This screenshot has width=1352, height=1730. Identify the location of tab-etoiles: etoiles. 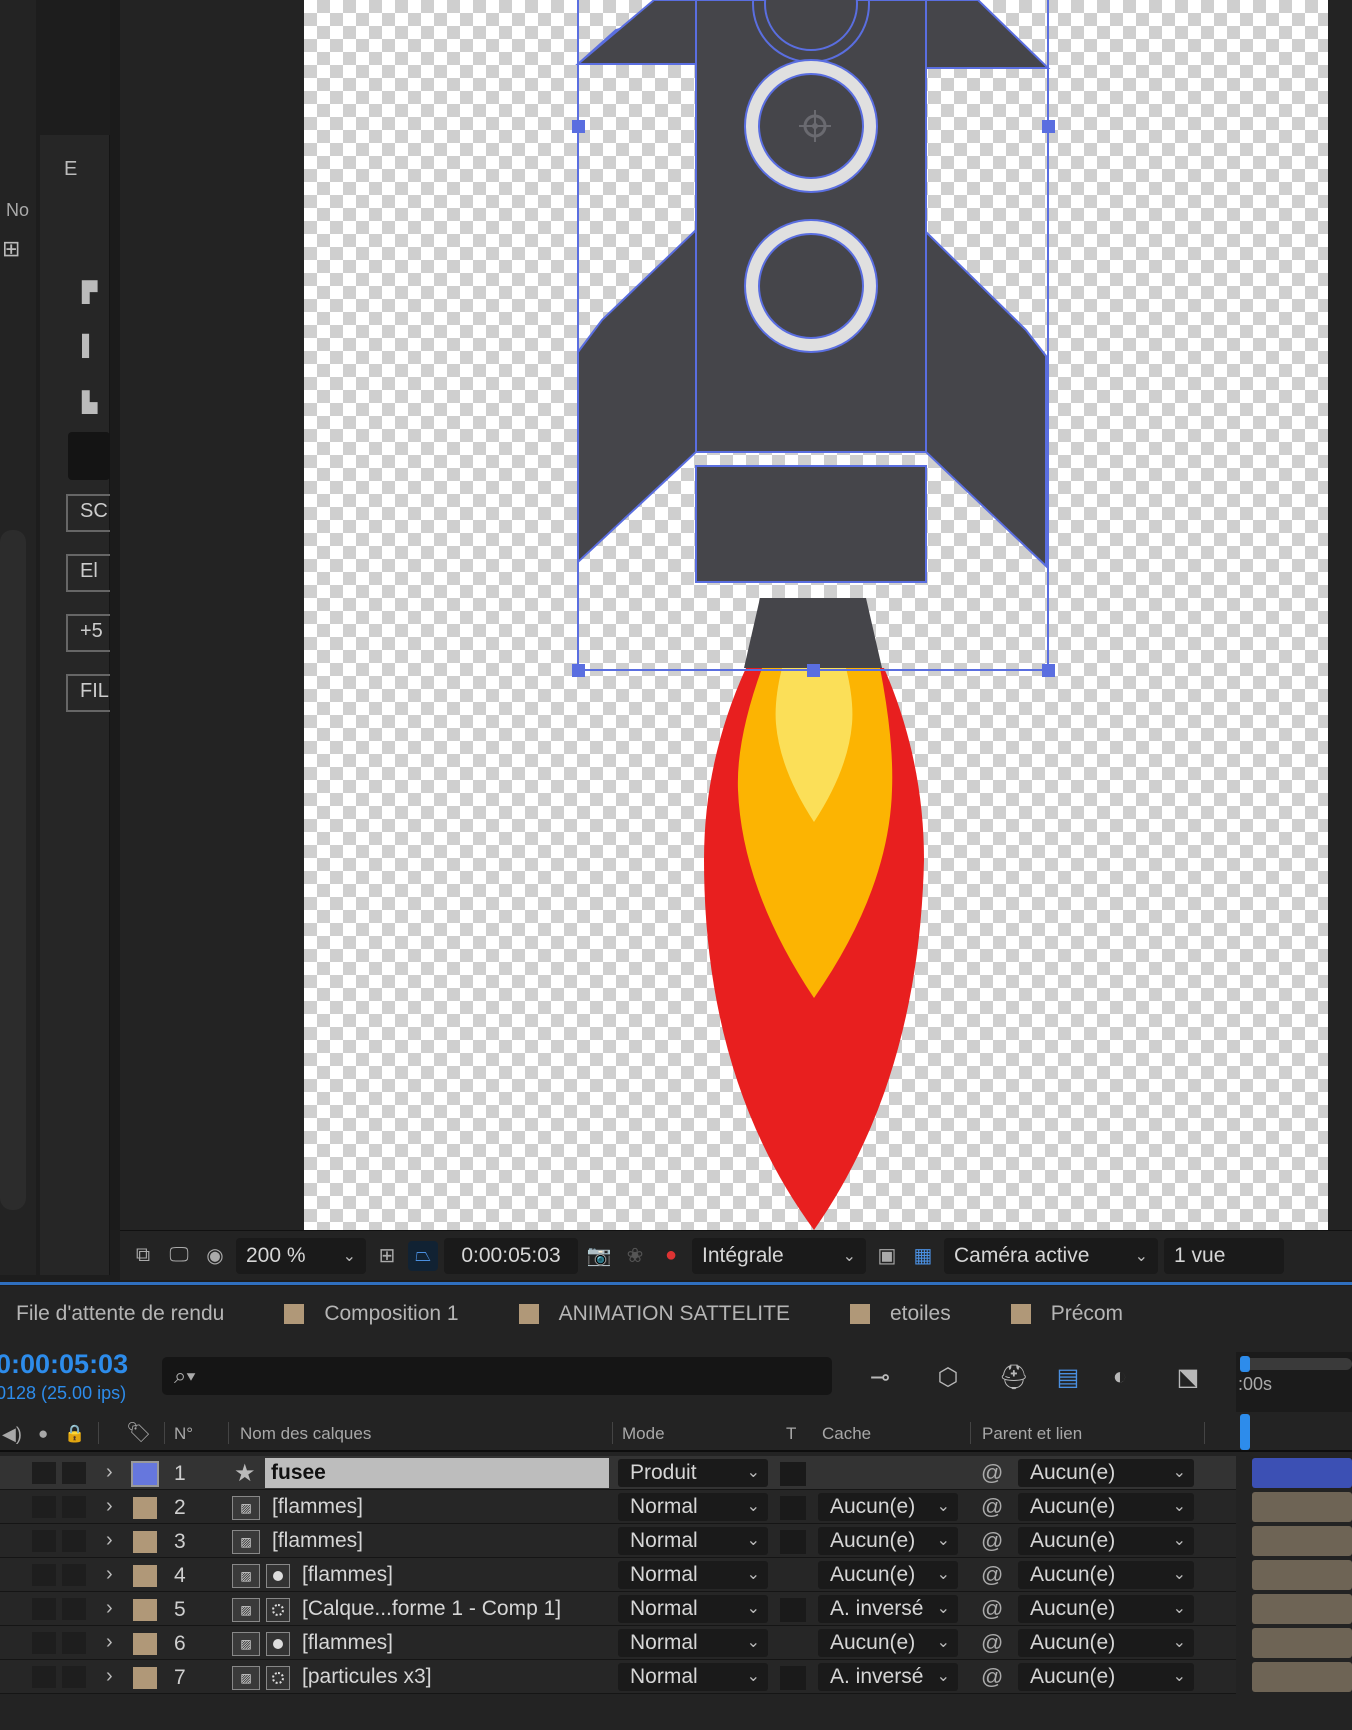
(920, 1314).